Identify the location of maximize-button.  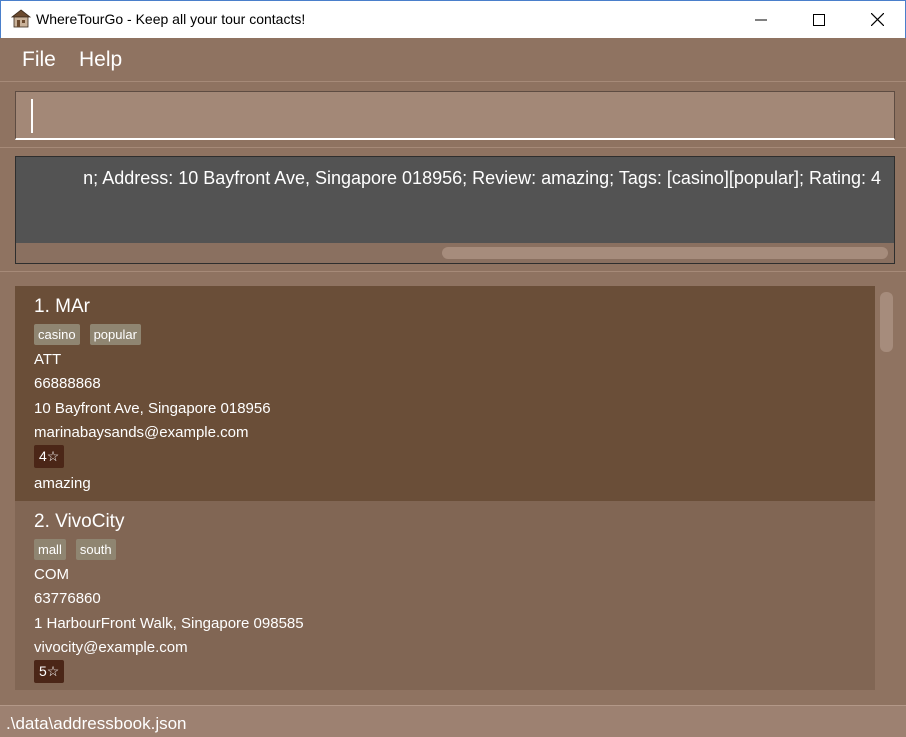
(819, 19).